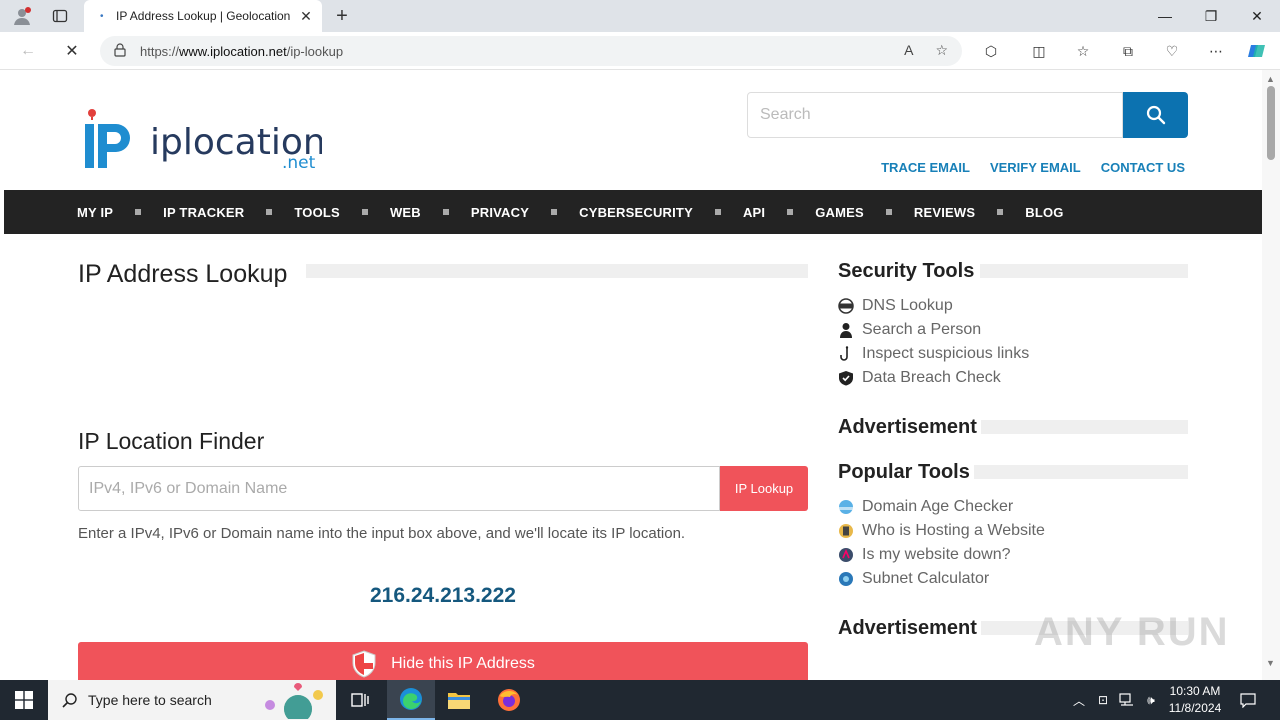 Image resolution: width=1280 pixels, height=720 pixels. What do you see at coordinates (944, 212) in the screenshot?
I see `nav-reviews: REVIEWS` at bounding box center [944, 212].